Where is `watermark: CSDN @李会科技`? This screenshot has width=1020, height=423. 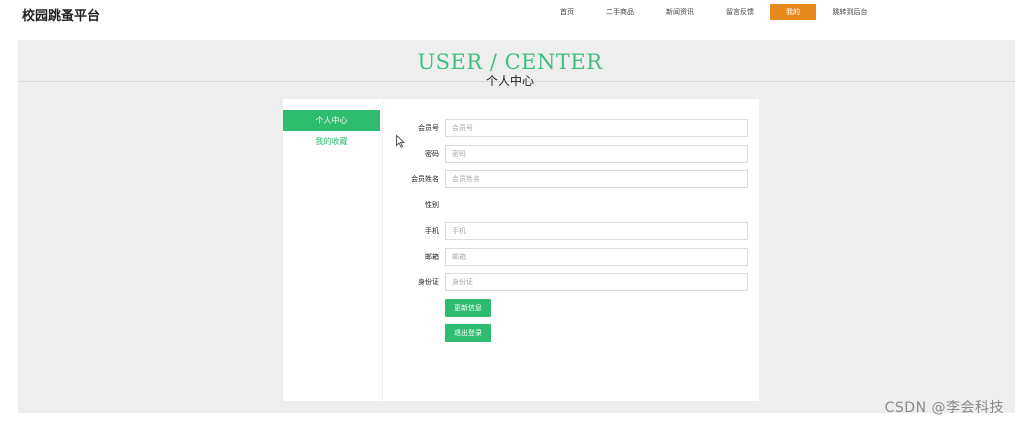
watermark: CSDN @李会科技 is located at coordinates (944, 408).